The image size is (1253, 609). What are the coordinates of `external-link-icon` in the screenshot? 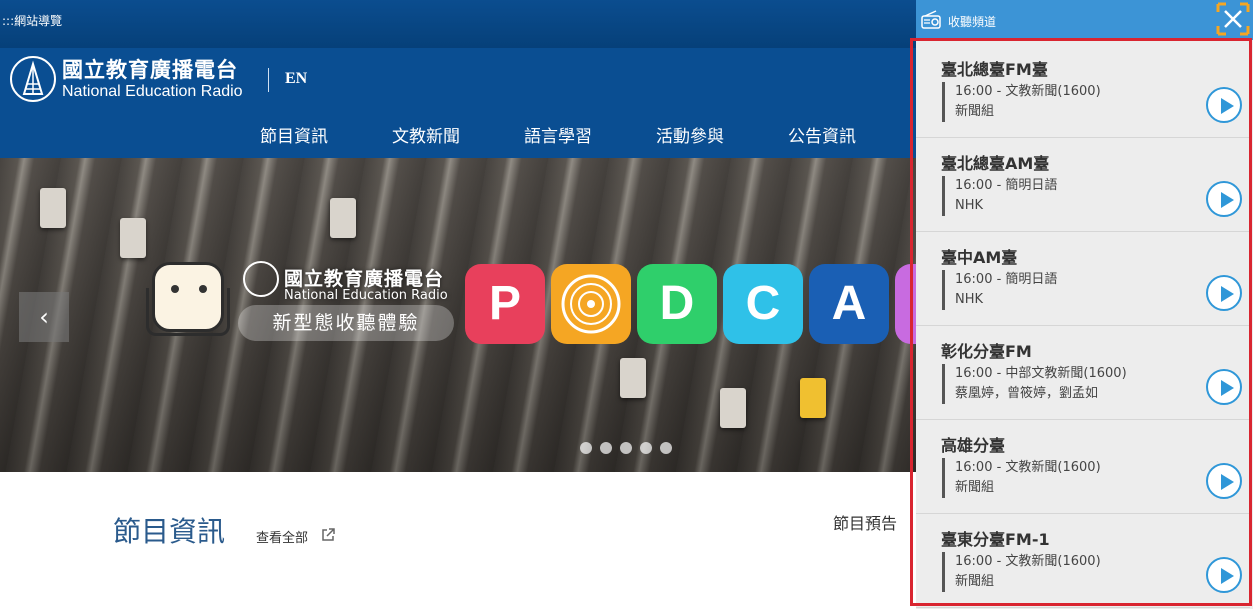 It's located at (328, 535).